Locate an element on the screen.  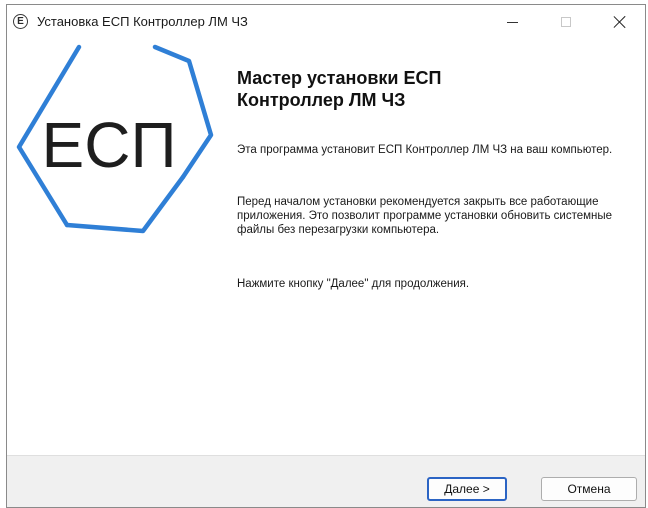
next-button: Далее > is located at coordinates (467, 489).